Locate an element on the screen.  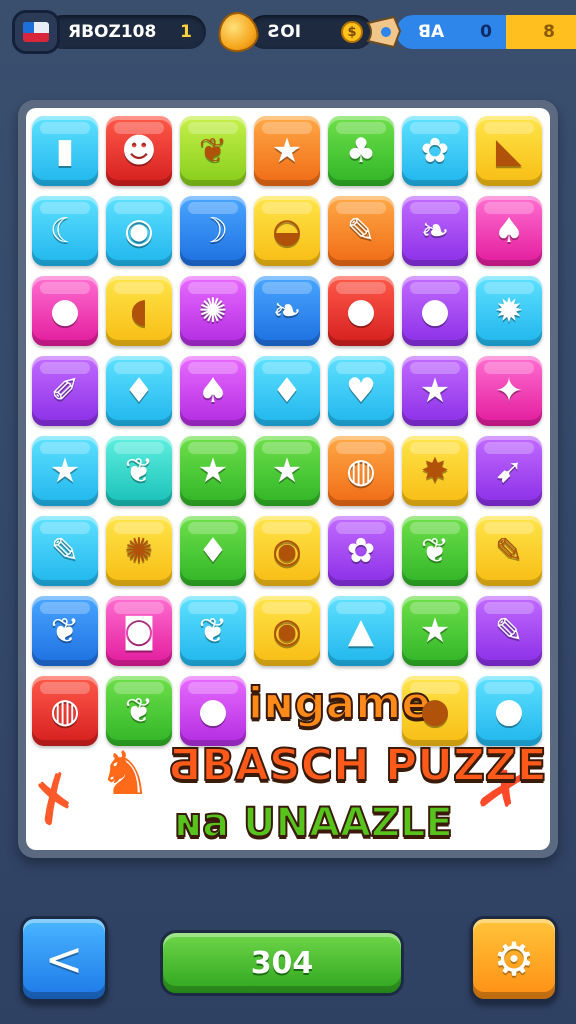
tile-cone: ▲ is located at coordinates (361, 631).